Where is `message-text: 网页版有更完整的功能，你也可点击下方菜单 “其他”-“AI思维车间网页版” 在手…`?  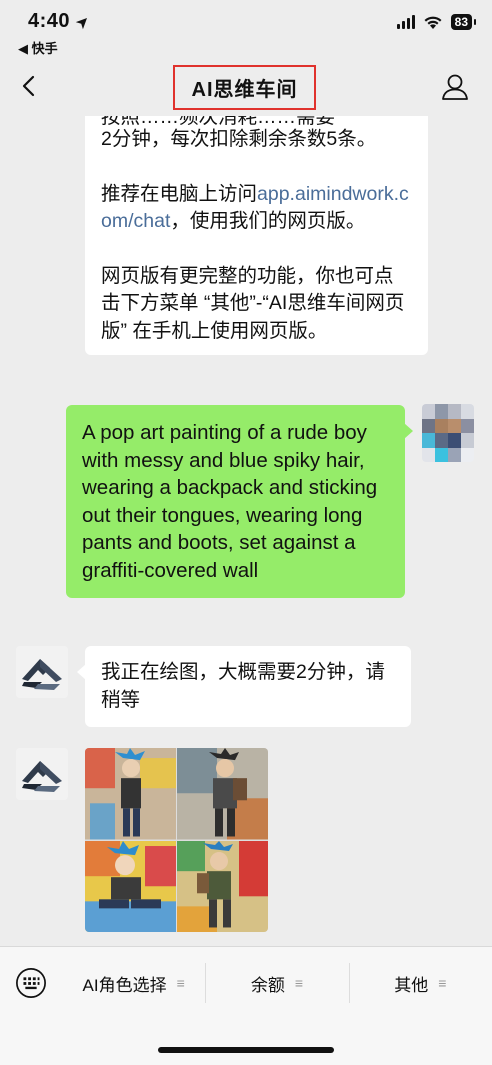 message-text: 网页版有更完整的功能，你也可点击下方菜单 “其他”-“AI思维车间网页版” 在手… is located at coordinates (253, 303).